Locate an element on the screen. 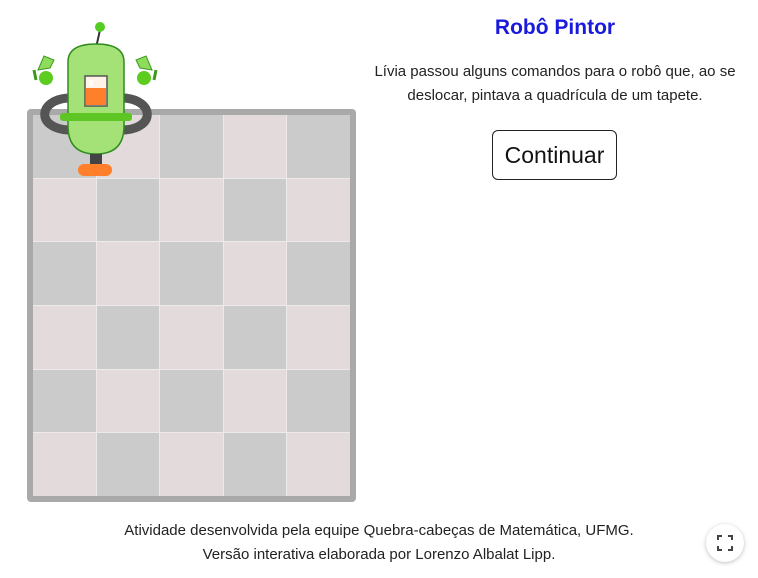  robot-icon is located at coordinates (95, 99).